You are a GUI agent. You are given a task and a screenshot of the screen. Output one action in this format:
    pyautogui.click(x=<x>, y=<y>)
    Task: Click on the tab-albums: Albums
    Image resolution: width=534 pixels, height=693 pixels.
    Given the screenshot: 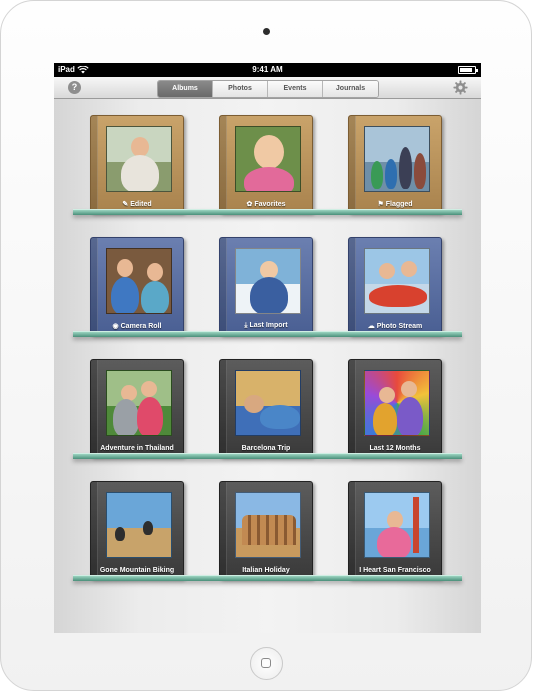 What is the action you would take?
    pyautogui.click(x=185, y=89)
    